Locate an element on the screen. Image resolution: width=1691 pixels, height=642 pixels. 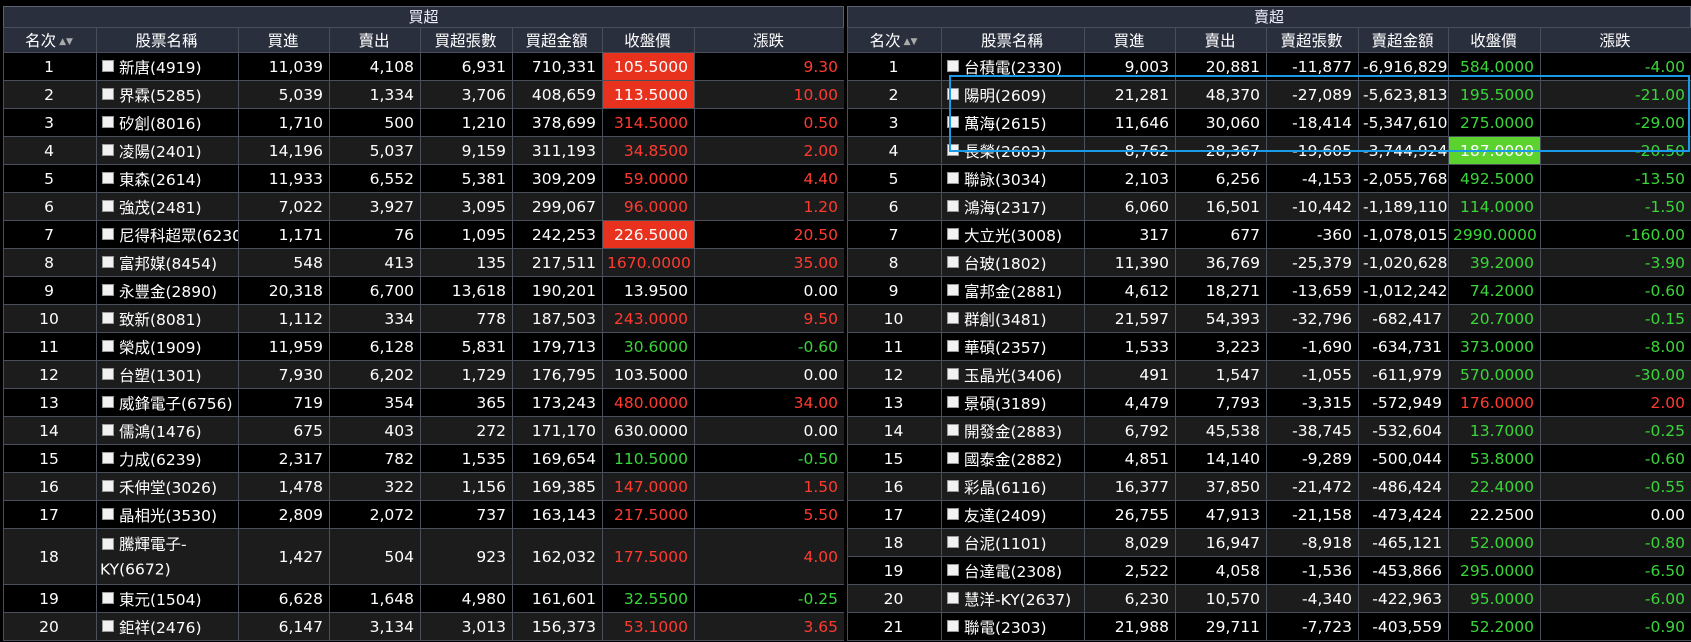
stock-name: 榮成(1909) is located at coordinates (160, 348).